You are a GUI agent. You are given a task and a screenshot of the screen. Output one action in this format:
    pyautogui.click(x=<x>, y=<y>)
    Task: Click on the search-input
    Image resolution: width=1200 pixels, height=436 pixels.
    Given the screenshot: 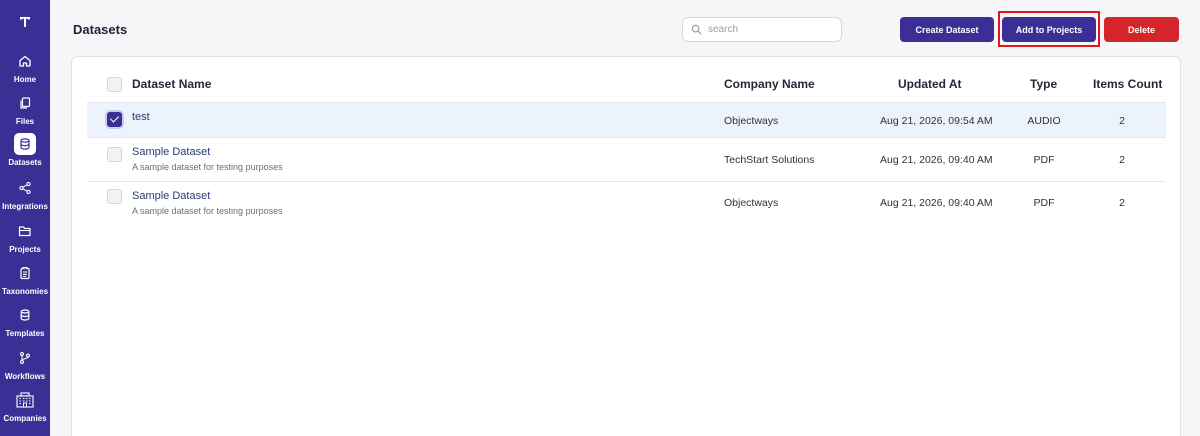 What is the action you would take?
    pyautogui.click(x=768, y=29)
    